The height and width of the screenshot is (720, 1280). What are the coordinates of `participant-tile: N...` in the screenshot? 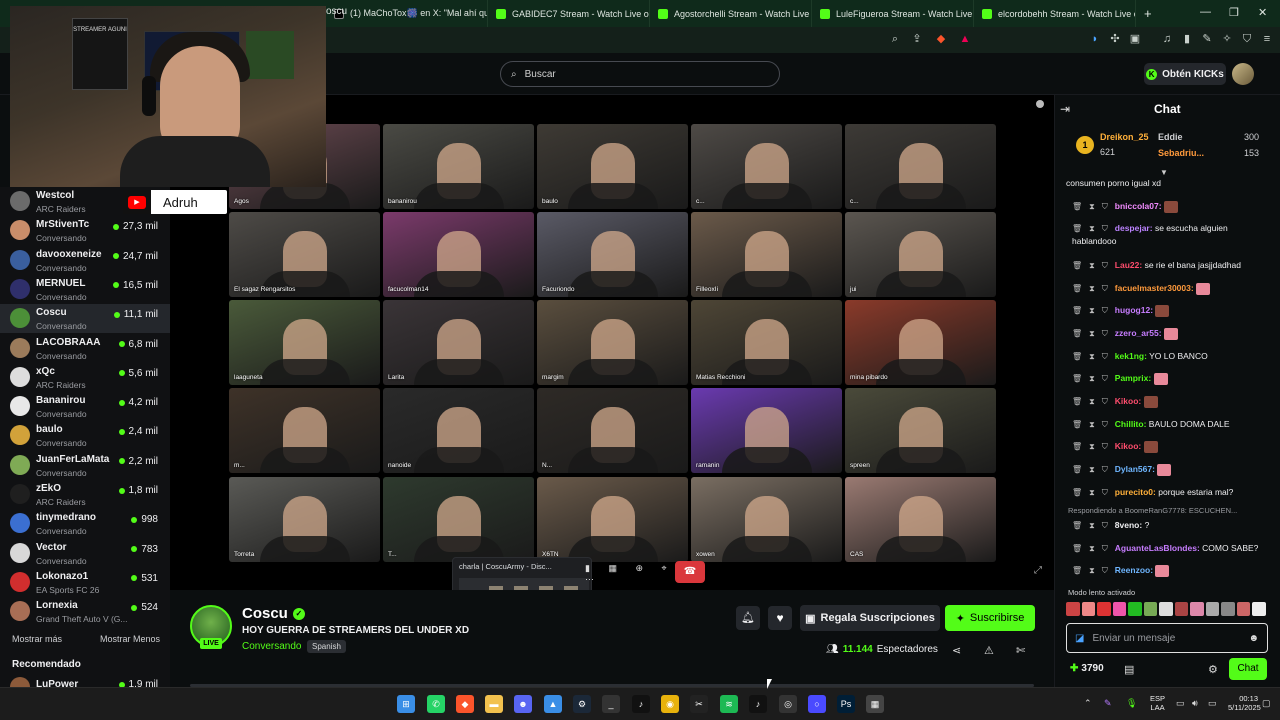 It's located at (612, 430).